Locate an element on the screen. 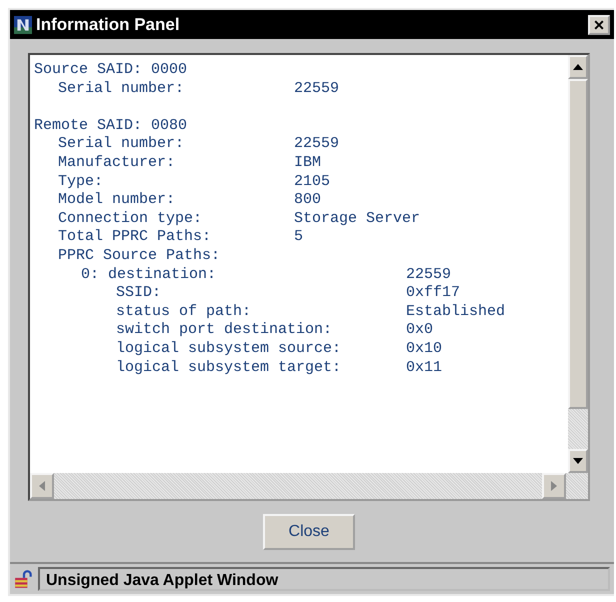 This screenshot has width=616, height=602. field-label: Connection type: is located at coordinates (131, 219).